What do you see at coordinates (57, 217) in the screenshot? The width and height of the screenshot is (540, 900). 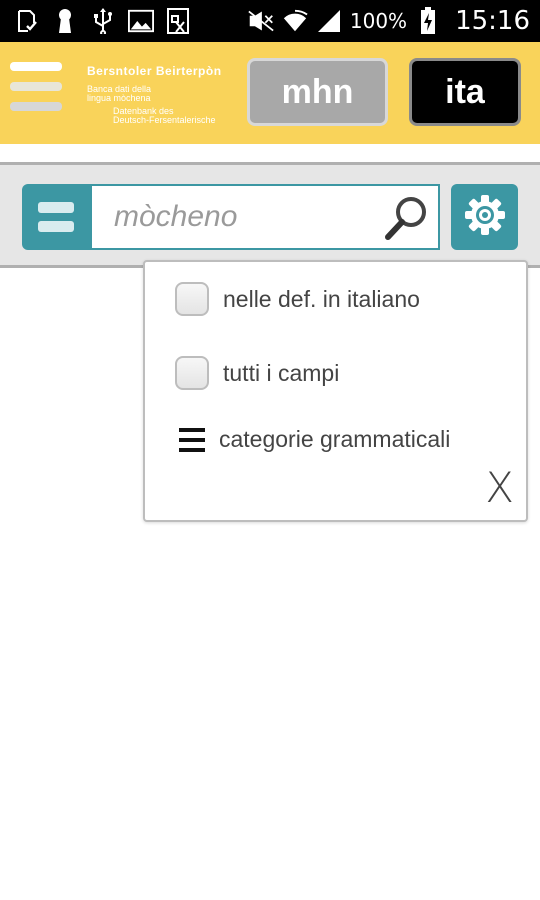 I see `menu-button` at bounding box center [57, 217].